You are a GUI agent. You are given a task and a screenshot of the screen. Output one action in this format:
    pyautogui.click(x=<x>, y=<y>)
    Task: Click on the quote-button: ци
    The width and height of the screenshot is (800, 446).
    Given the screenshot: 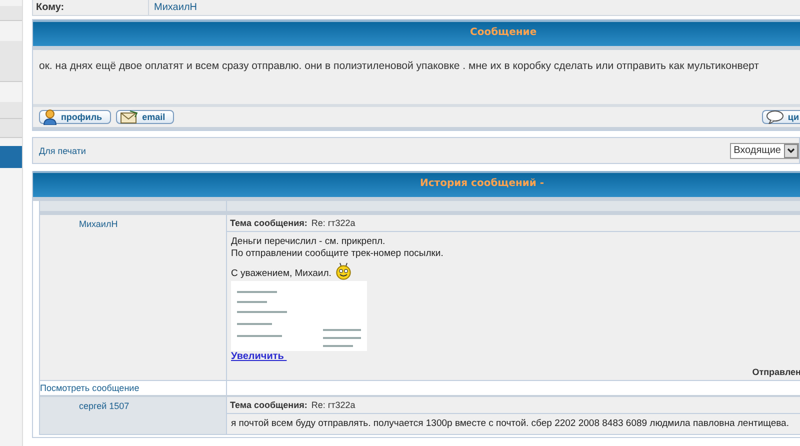 What is the action you would take?
    pyautogui.click(x=781, y=117)
    